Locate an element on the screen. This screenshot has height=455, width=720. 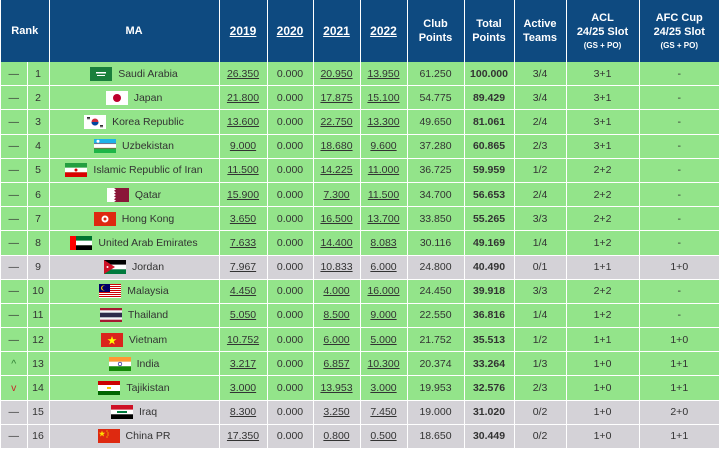
club-points: 24.800 is located at coordinates (436, 267).